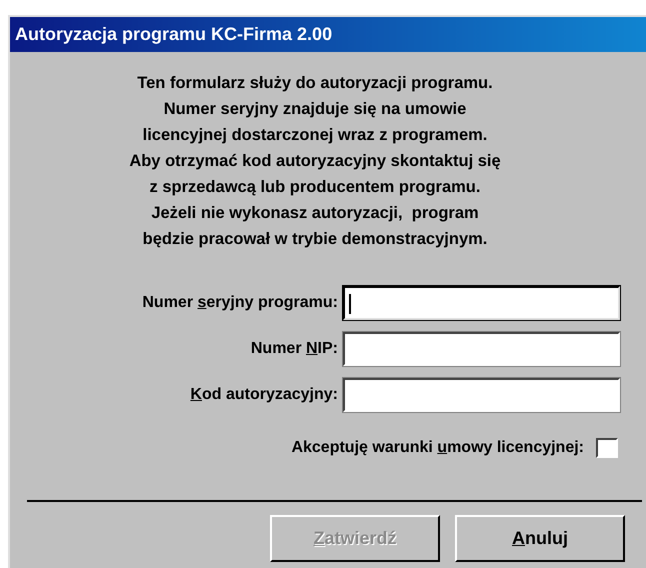 This screenshot has width=646, height=568. Describe the element at coordinates (607, 448) in the screenshot. I see `accept-checkbox` at that location.